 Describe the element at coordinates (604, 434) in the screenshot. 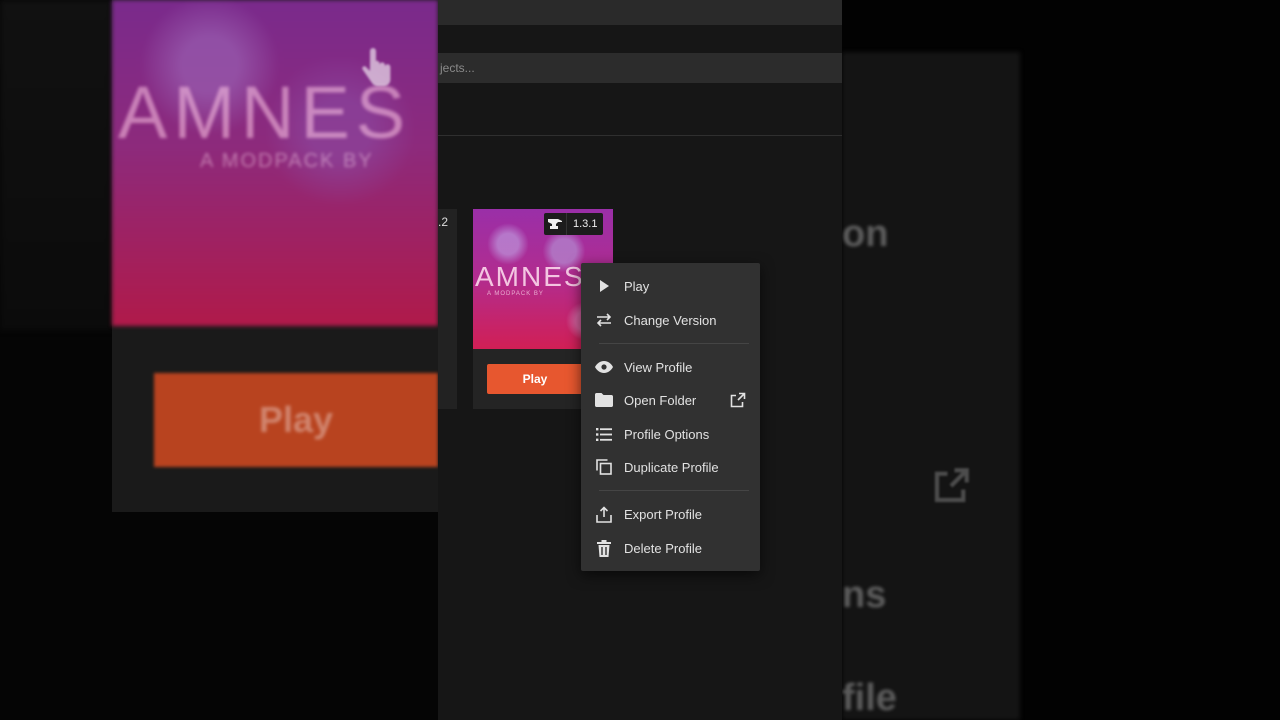

I see `list-icon` at that location.